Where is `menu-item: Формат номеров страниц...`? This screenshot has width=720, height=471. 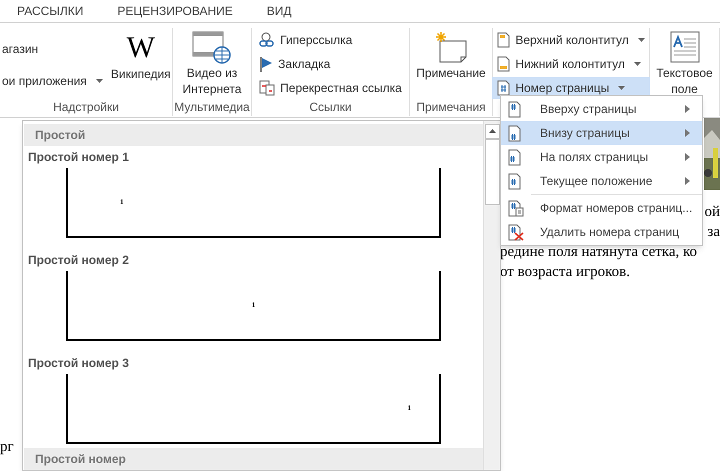 menu-item: Формат номеров страниц... is located at coordinates (601, 208).